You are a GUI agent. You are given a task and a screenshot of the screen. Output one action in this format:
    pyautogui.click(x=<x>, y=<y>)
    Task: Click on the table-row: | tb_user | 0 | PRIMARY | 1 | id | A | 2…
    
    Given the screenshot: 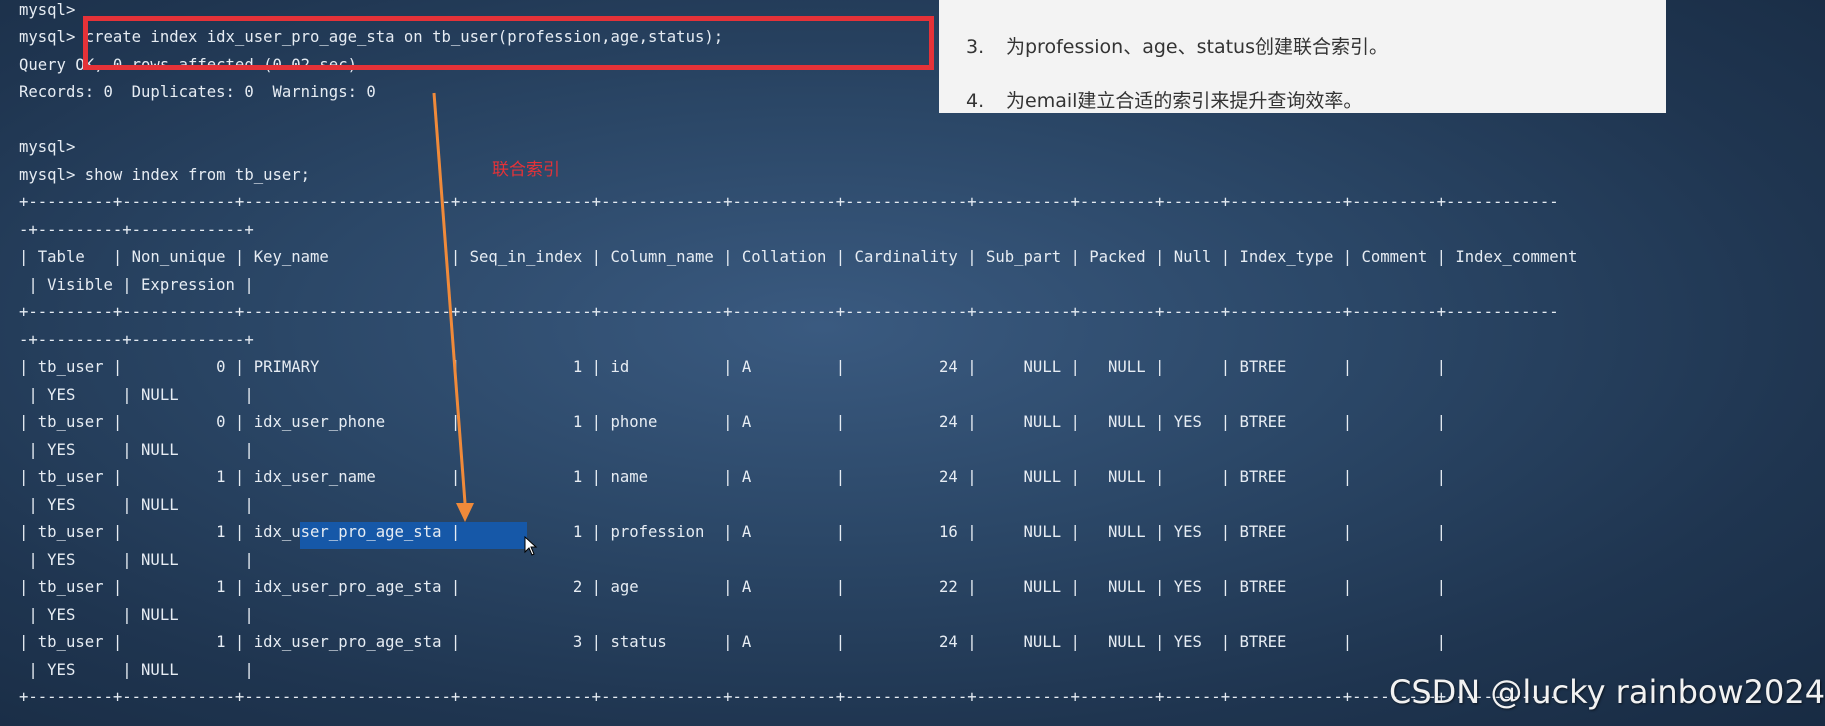 What is the action you would take?
    pyautogui.click(x=733, y=367)
    